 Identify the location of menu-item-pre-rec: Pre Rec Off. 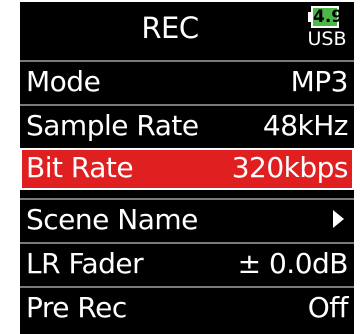
(187, 306).